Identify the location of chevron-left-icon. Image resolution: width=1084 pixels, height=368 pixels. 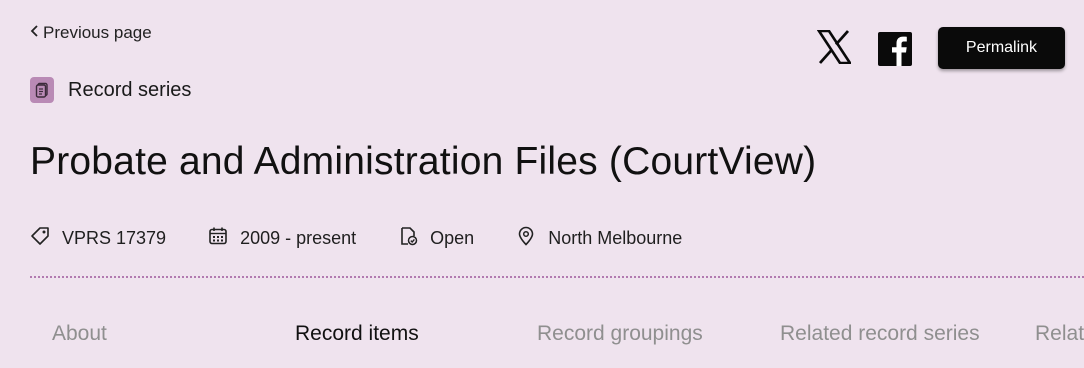
(34, 33).